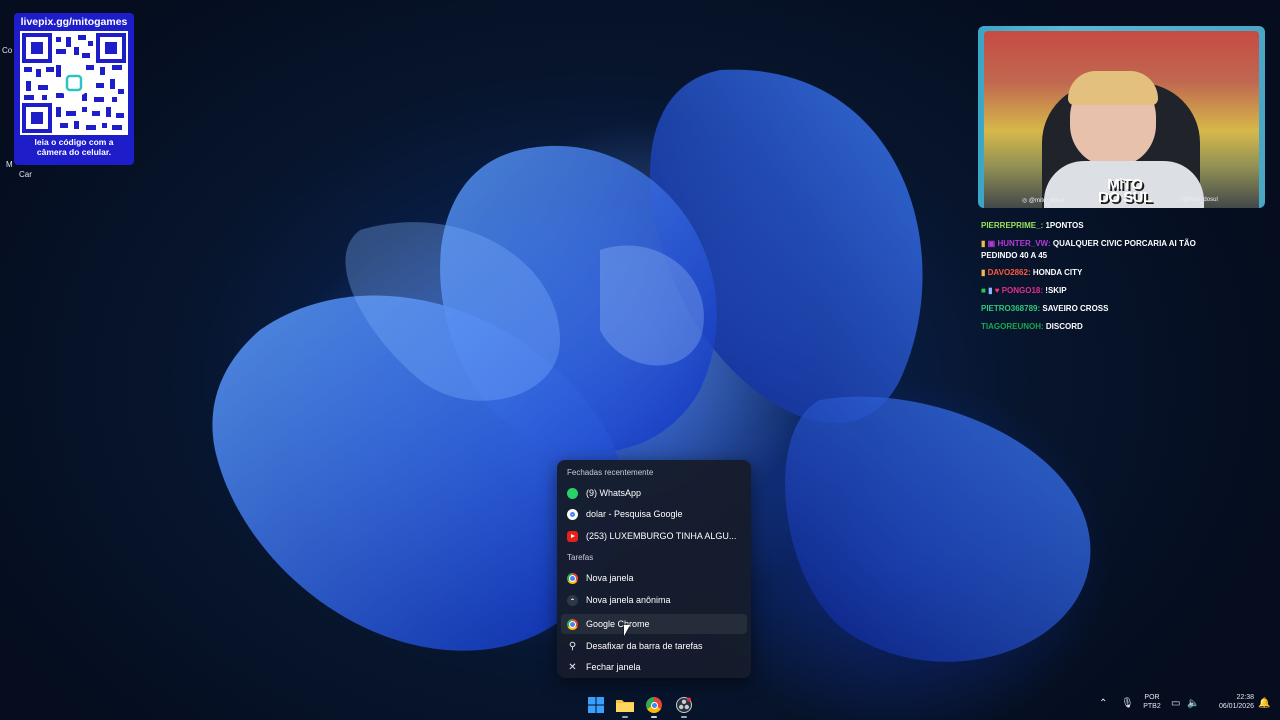 This screenshot has width=1280, height=720. Describe the element at coordinates (1230, 702) in the screenshot. I see `clock: 22:38 06/01/2026` at that location.